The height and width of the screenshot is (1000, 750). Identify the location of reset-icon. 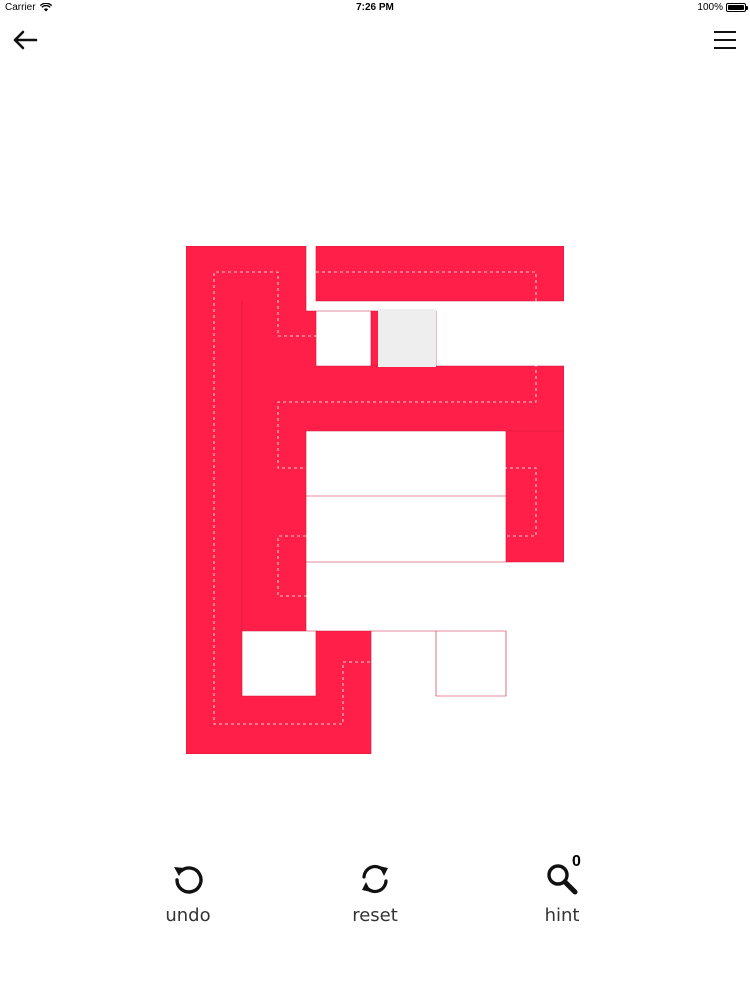
(375, 879).